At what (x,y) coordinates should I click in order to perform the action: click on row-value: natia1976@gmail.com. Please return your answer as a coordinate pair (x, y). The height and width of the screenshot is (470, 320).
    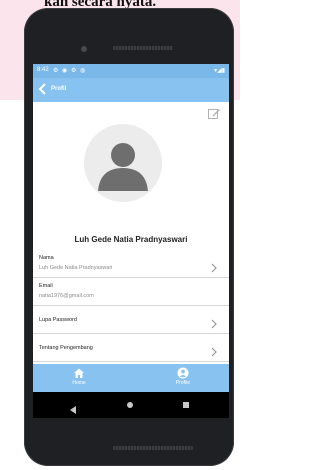
    Looking at the image, I should click on (66, 296).